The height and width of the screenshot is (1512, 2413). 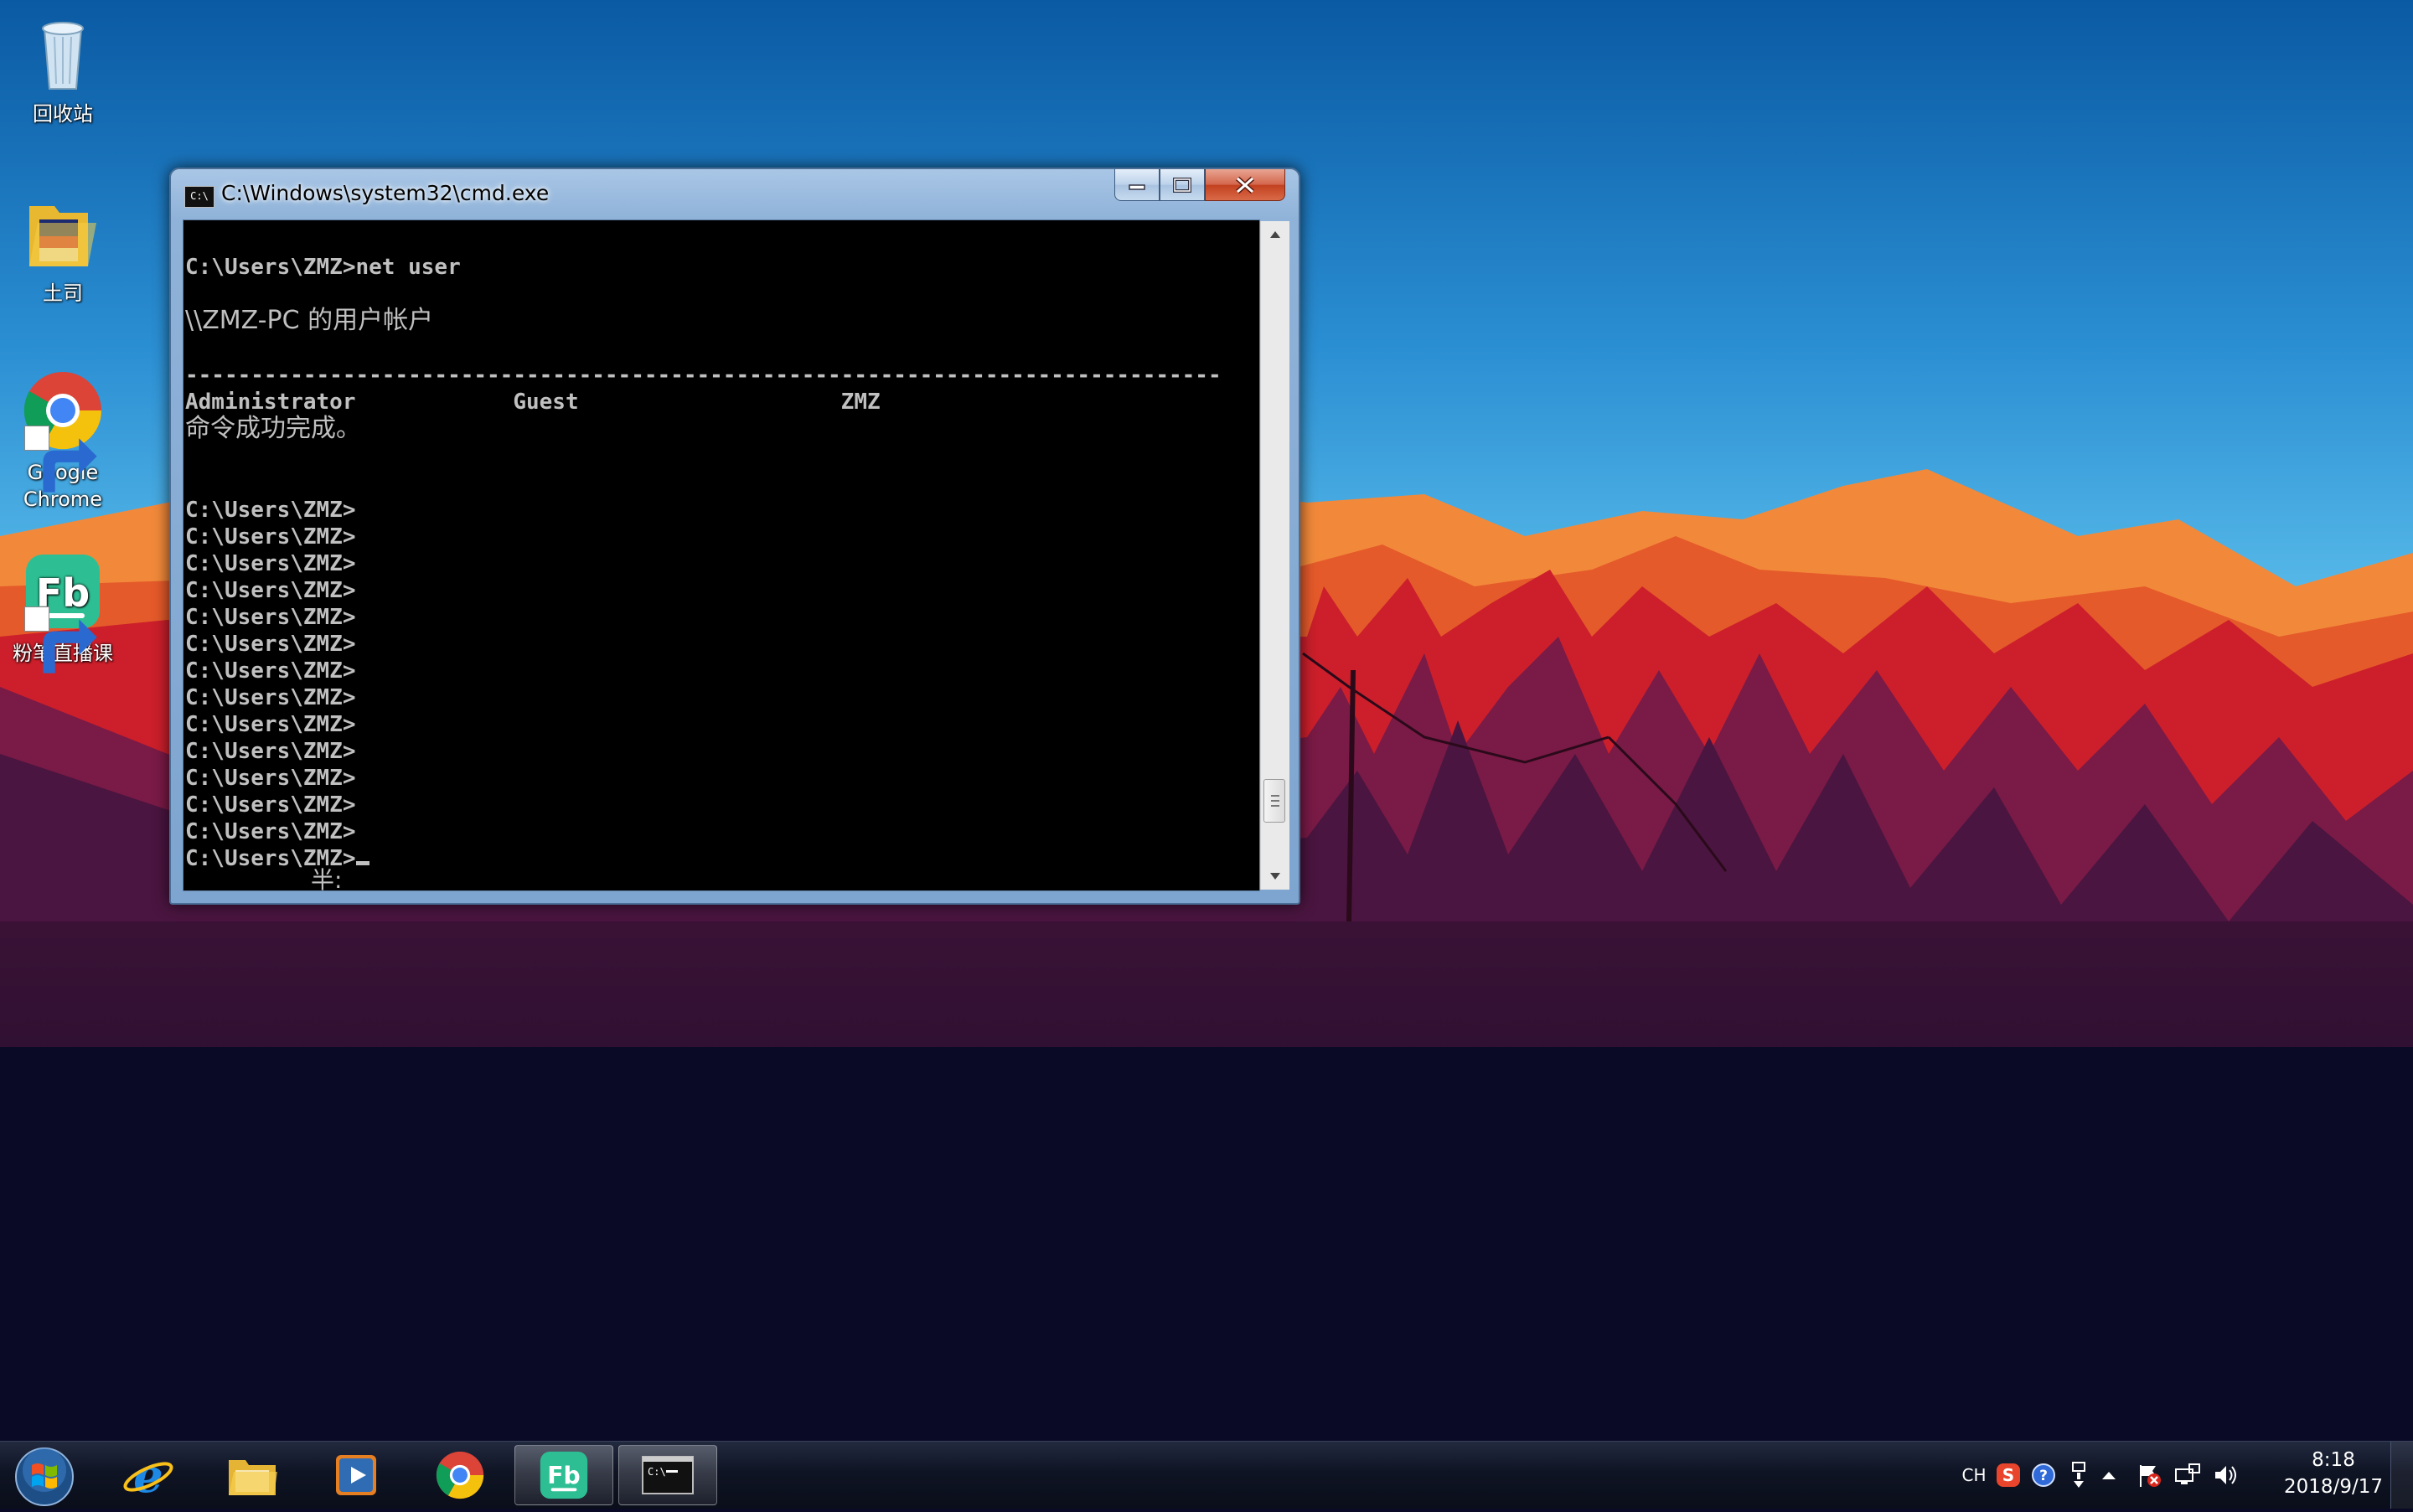 I want to click on svg-text: S, so click(x=2008, y=1475).